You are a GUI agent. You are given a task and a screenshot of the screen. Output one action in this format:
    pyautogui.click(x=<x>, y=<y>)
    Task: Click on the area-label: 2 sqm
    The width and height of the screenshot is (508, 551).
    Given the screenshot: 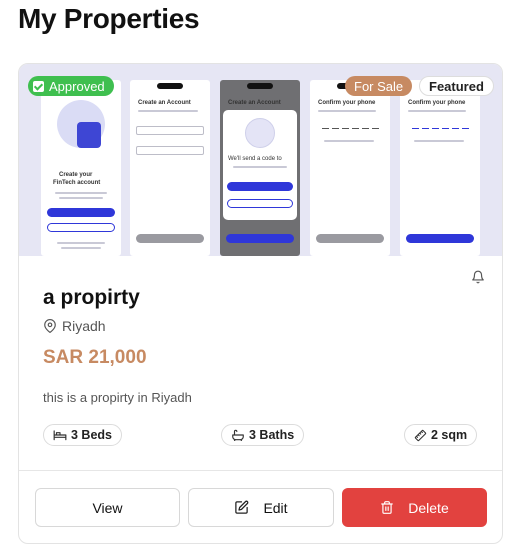 What is the action you would take?
    pyautogui.click(x=449, y=435)
    